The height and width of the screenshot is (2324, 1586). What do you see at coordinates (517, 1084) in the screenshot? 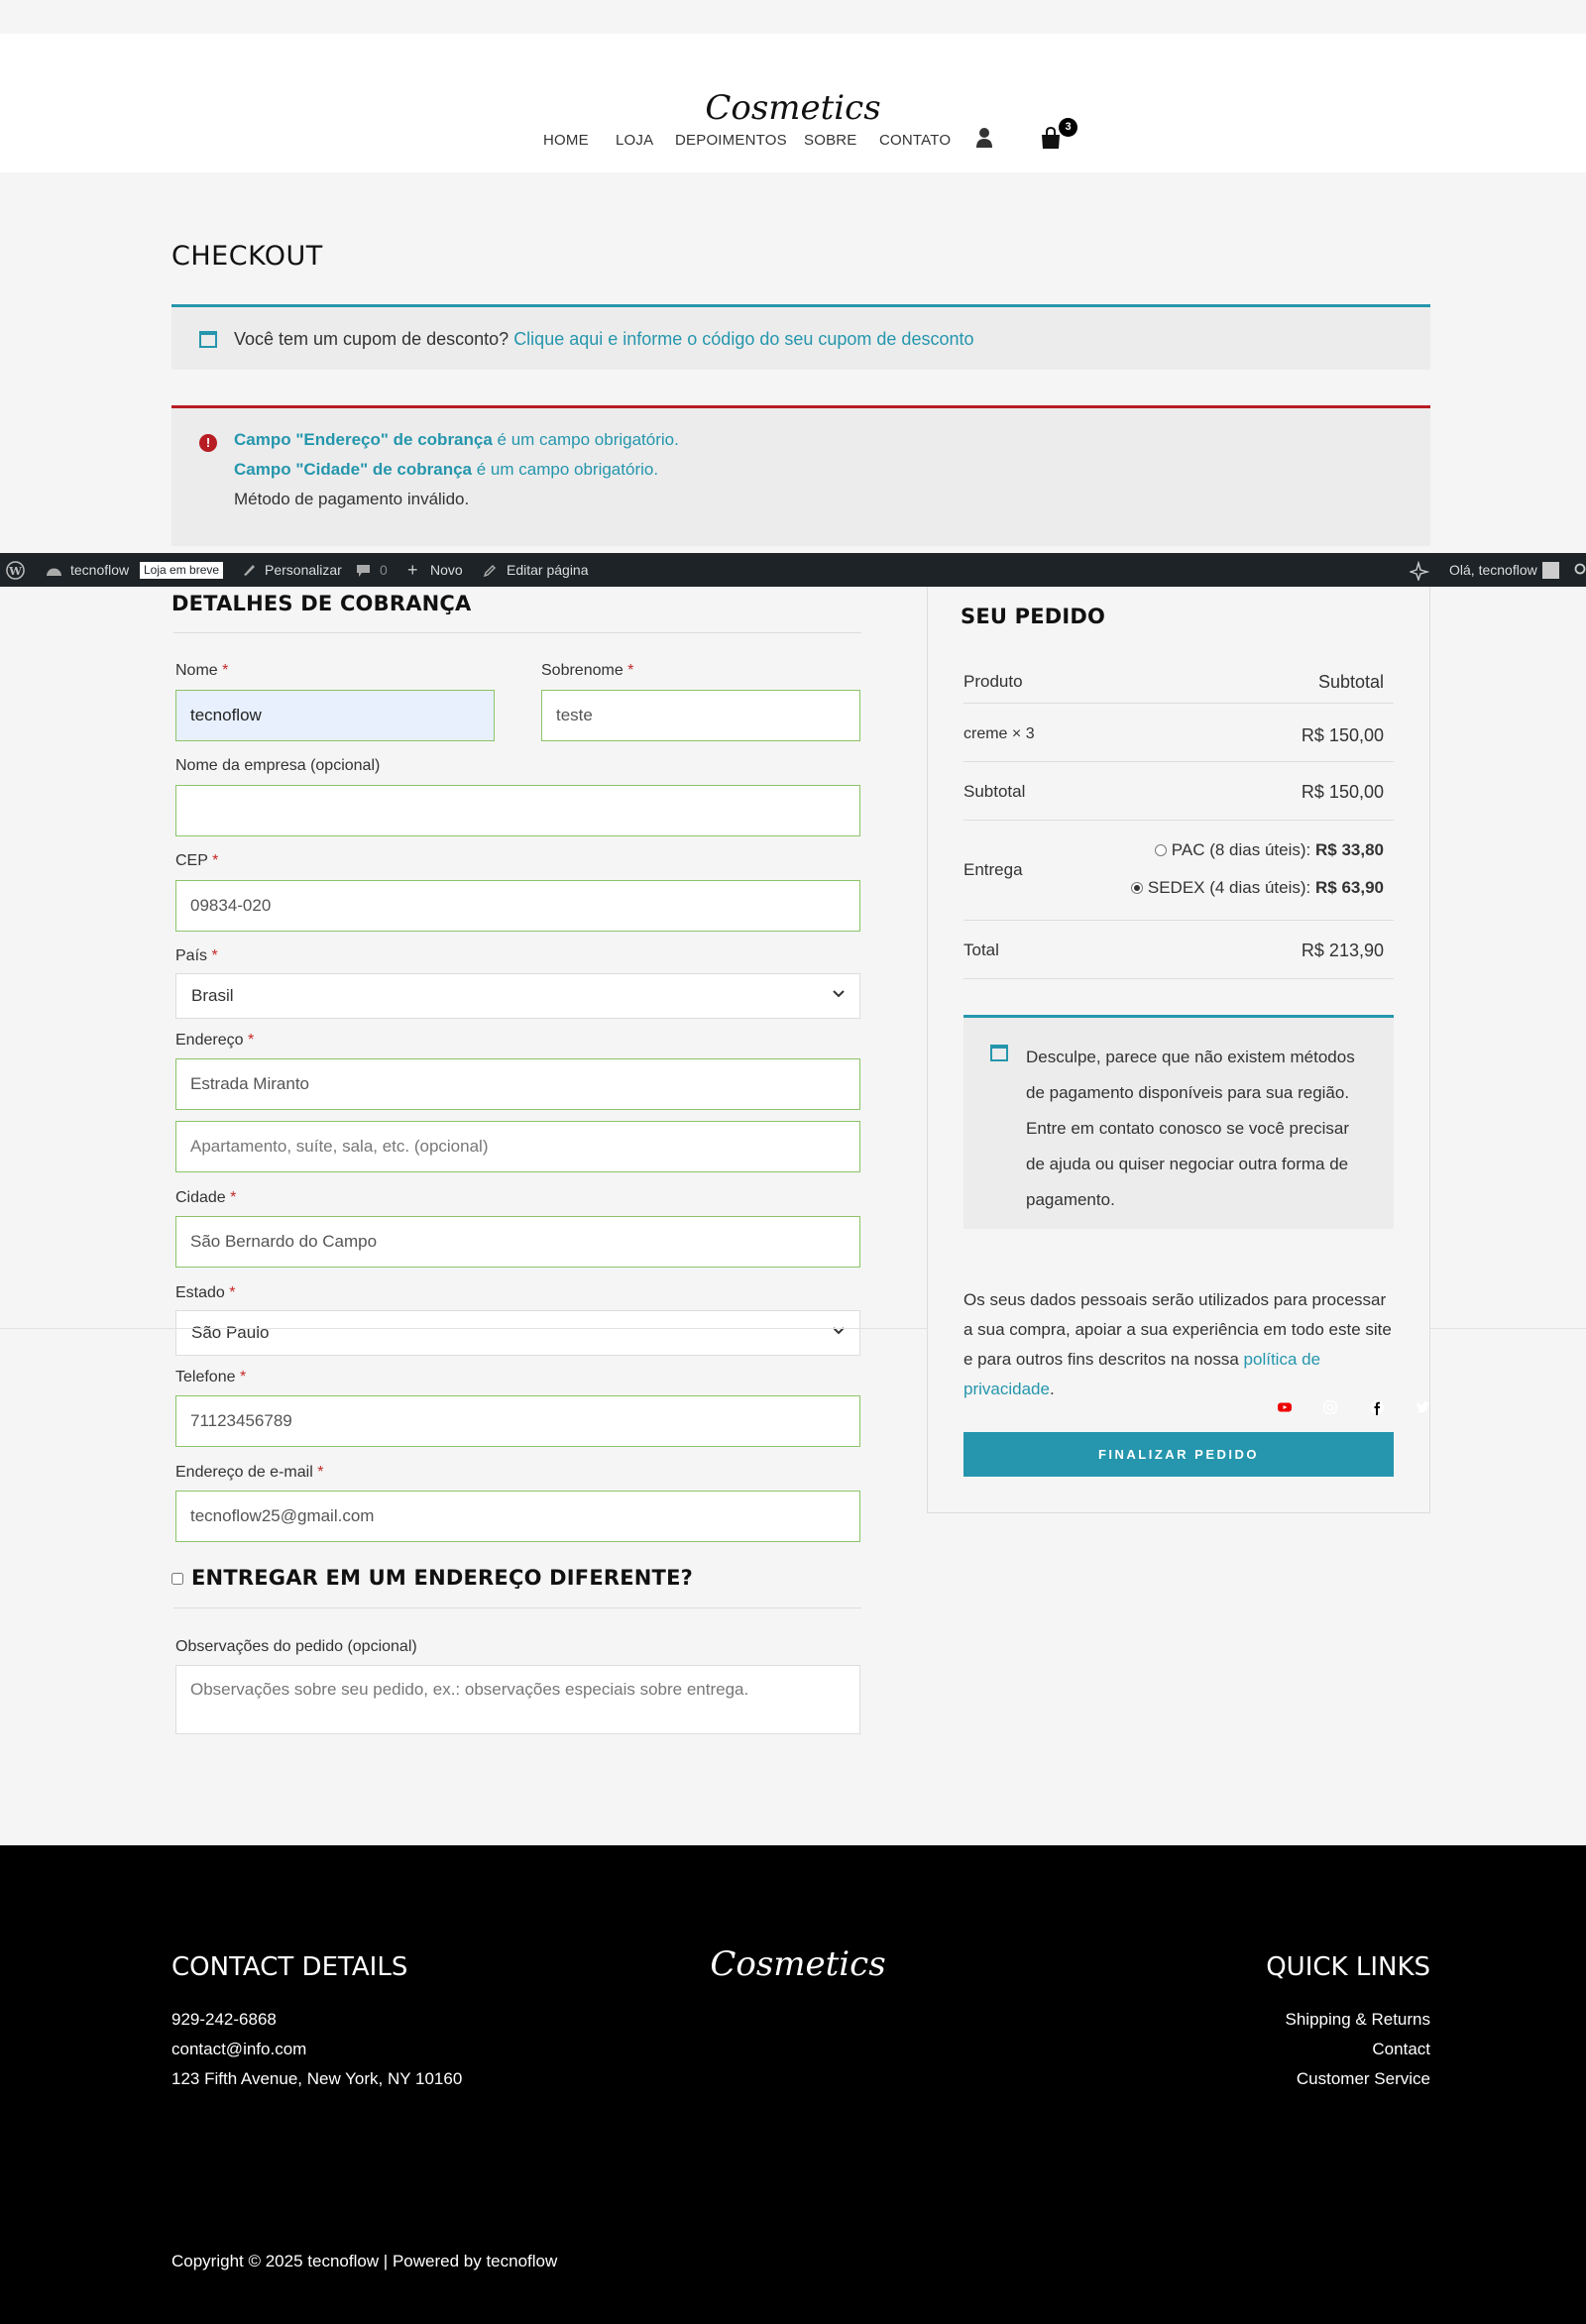
I see `address-field: Estrada Miranto` at bounding box center [517, 1084].